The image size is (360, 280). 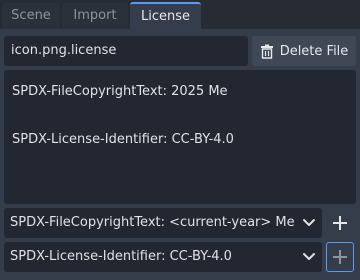 I want to click on add-license-button, so click(x=340, y=257).